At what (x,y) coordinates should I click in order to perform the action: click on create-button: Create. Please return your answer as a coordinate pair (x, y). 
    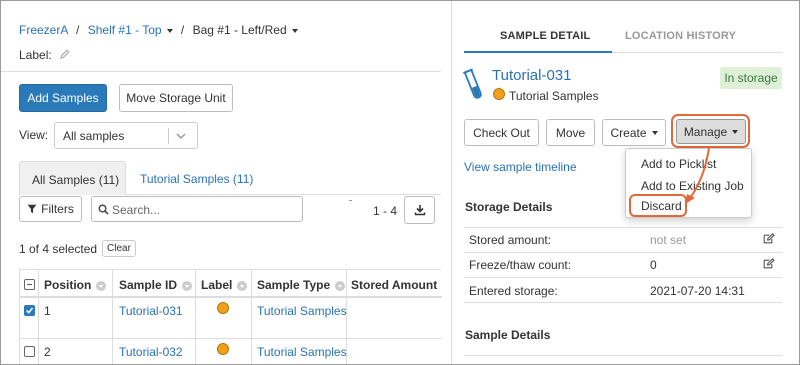
    Looking at the image, I should click on (634, 132).